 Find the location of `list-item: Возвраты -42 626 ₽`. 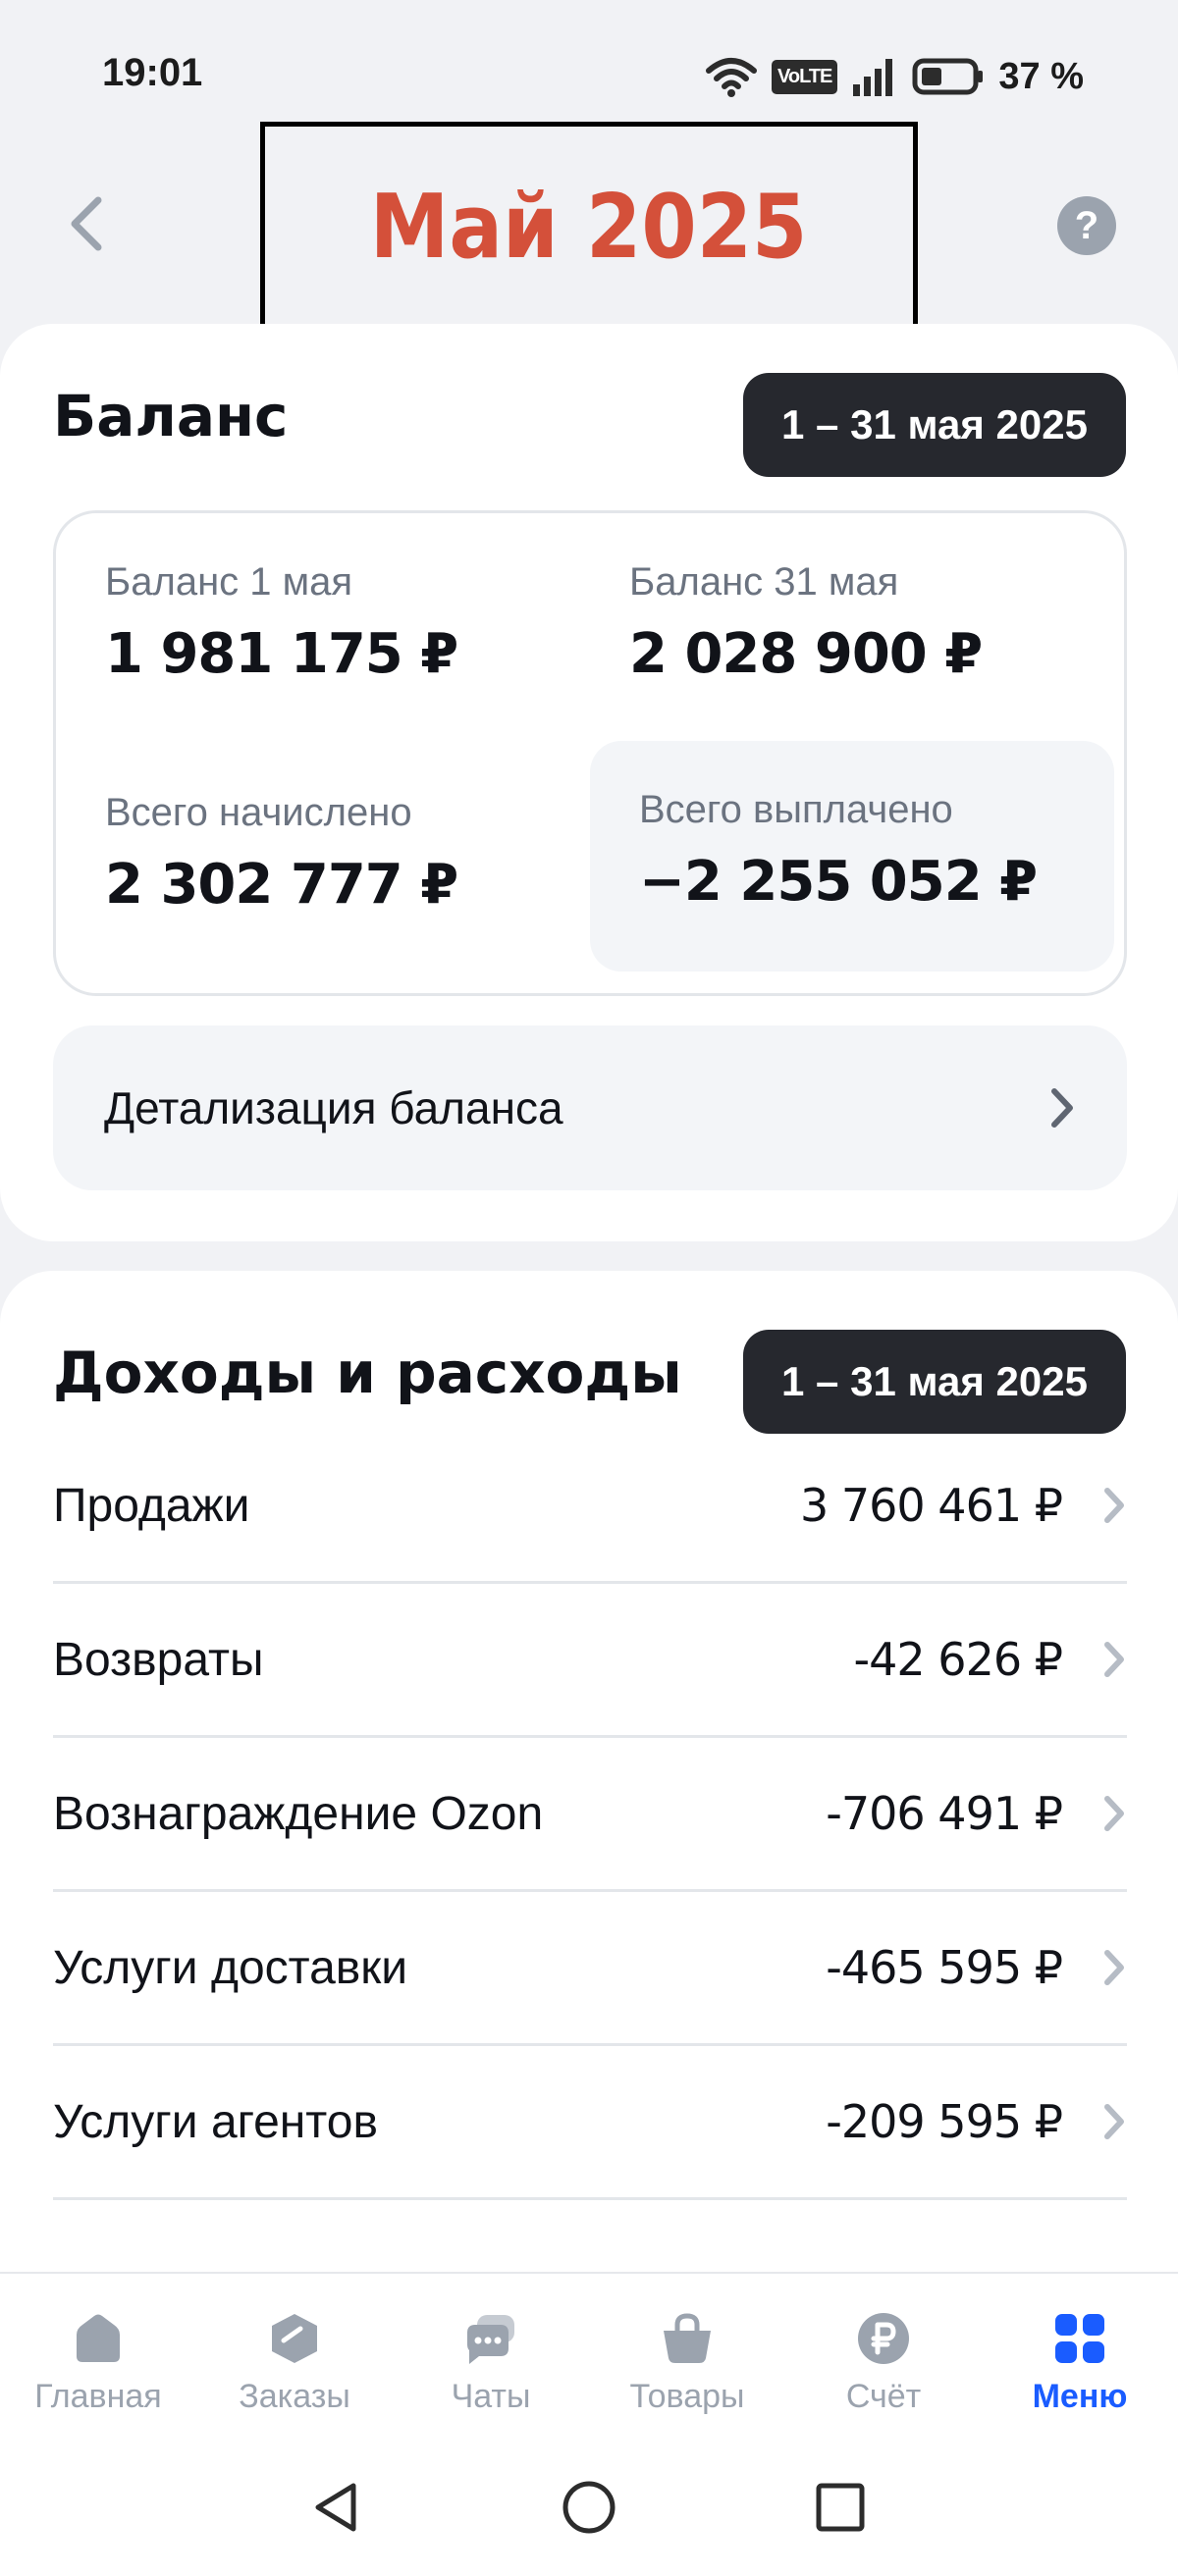

list-item: Возвраты -42 626 ₽ is located at coordinates (590, 1661).